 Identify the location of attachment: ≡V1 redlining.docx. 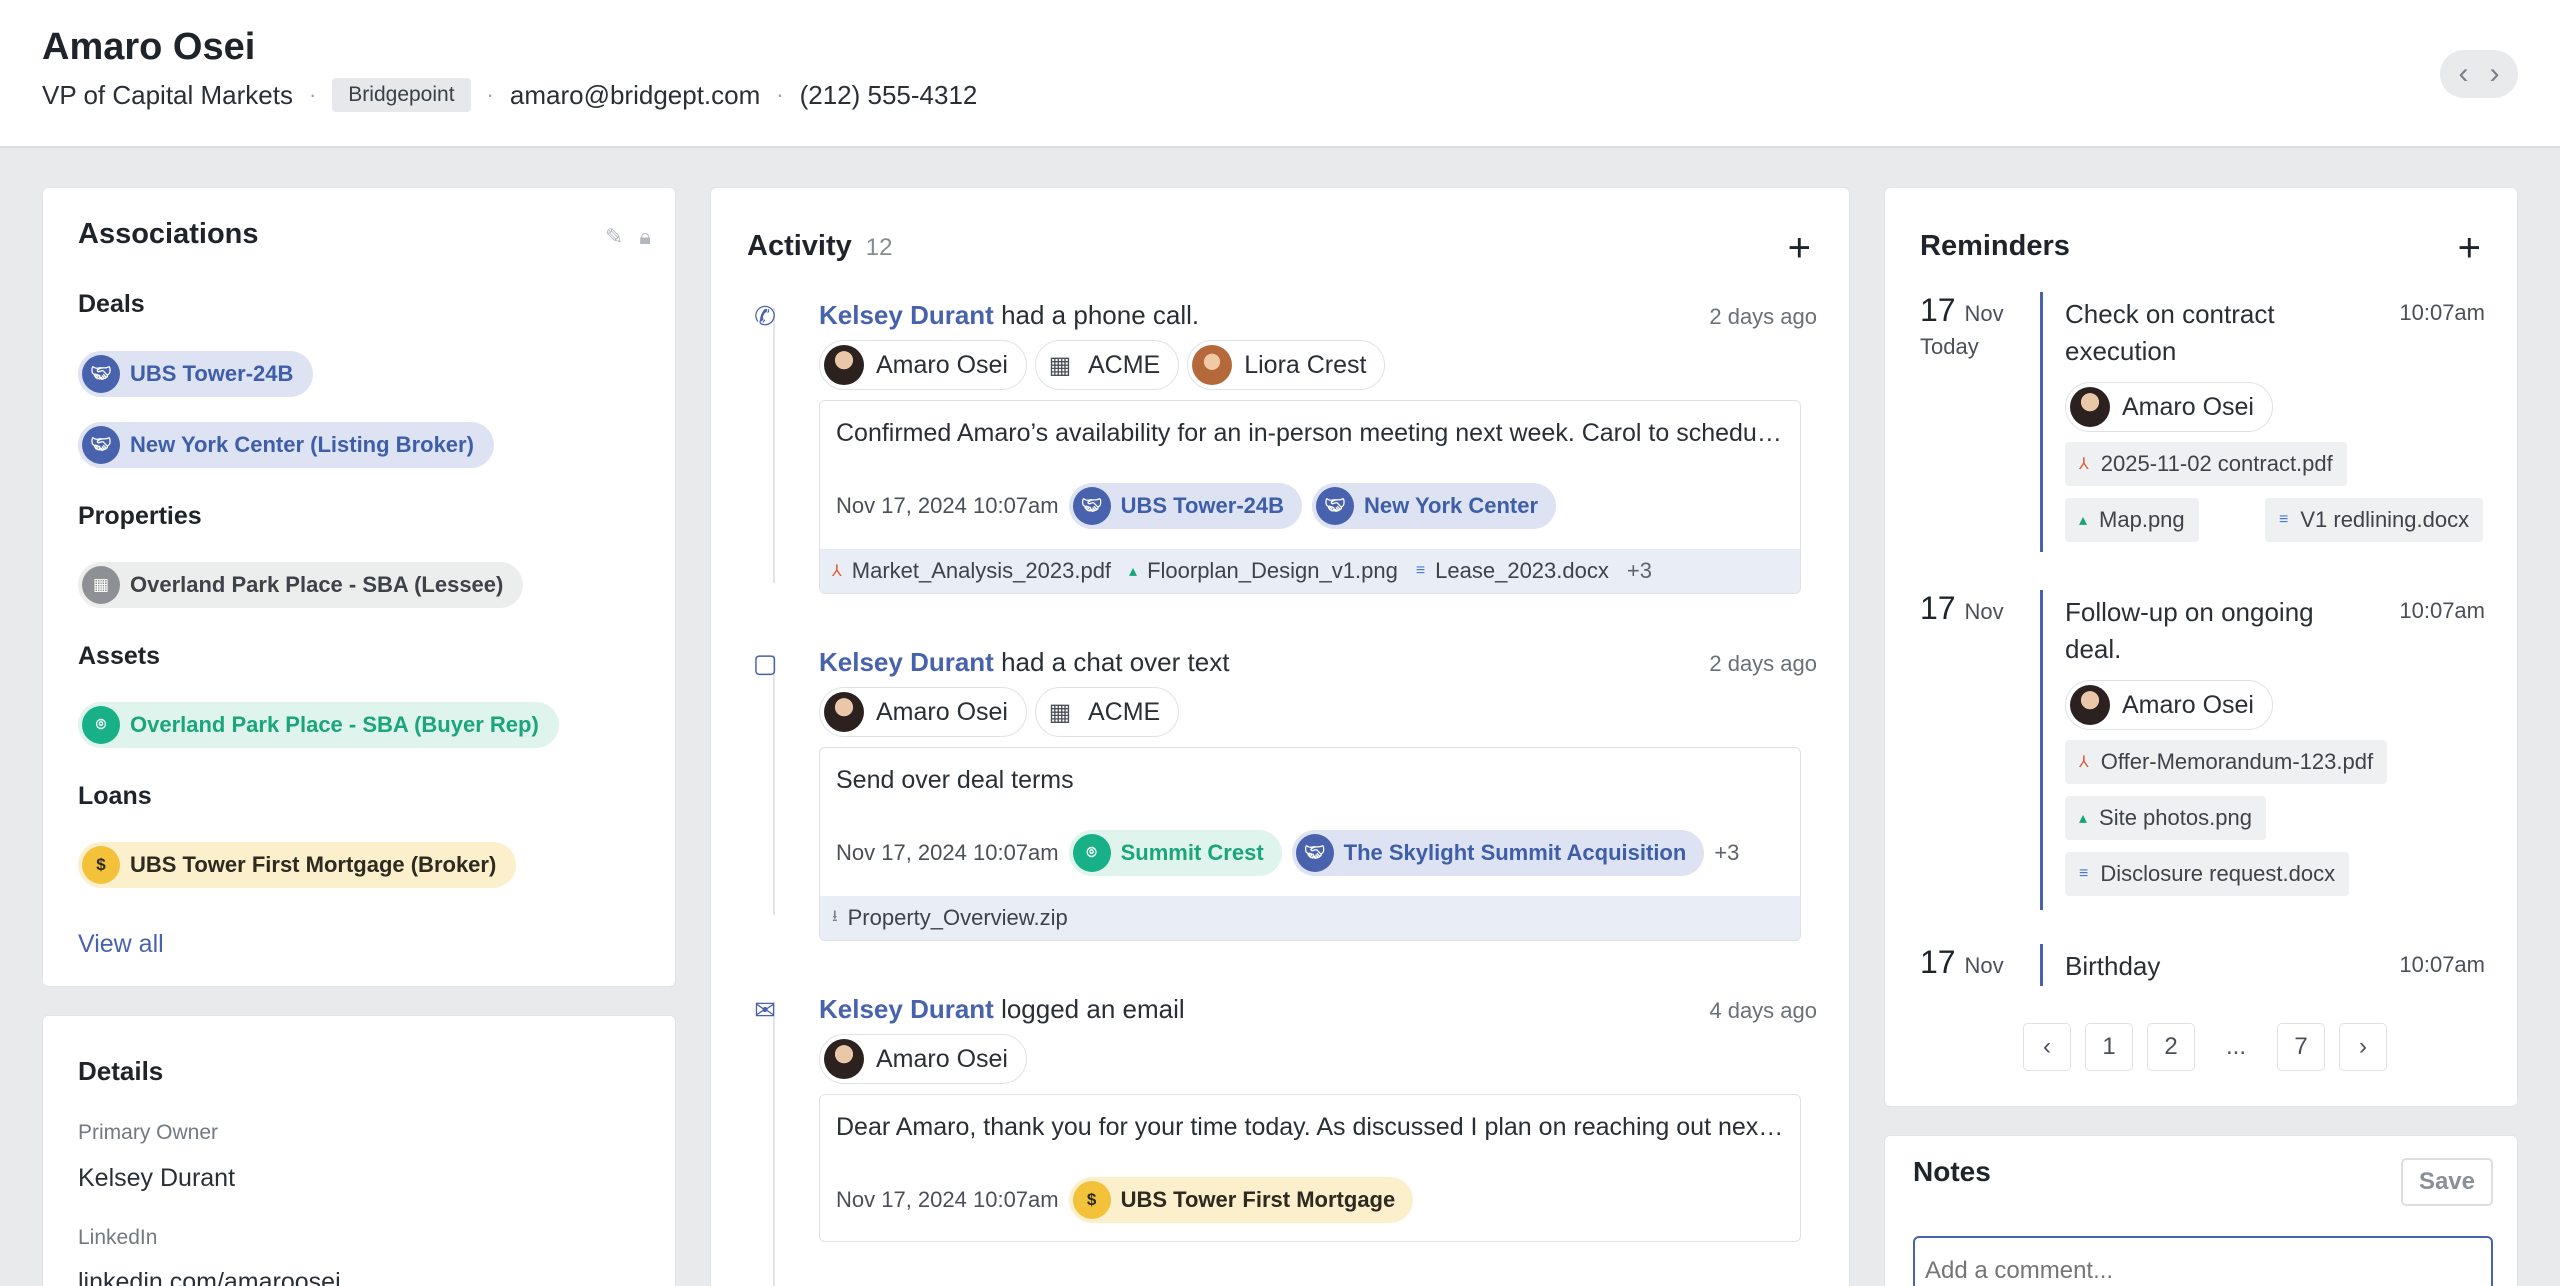
(2374, 520).